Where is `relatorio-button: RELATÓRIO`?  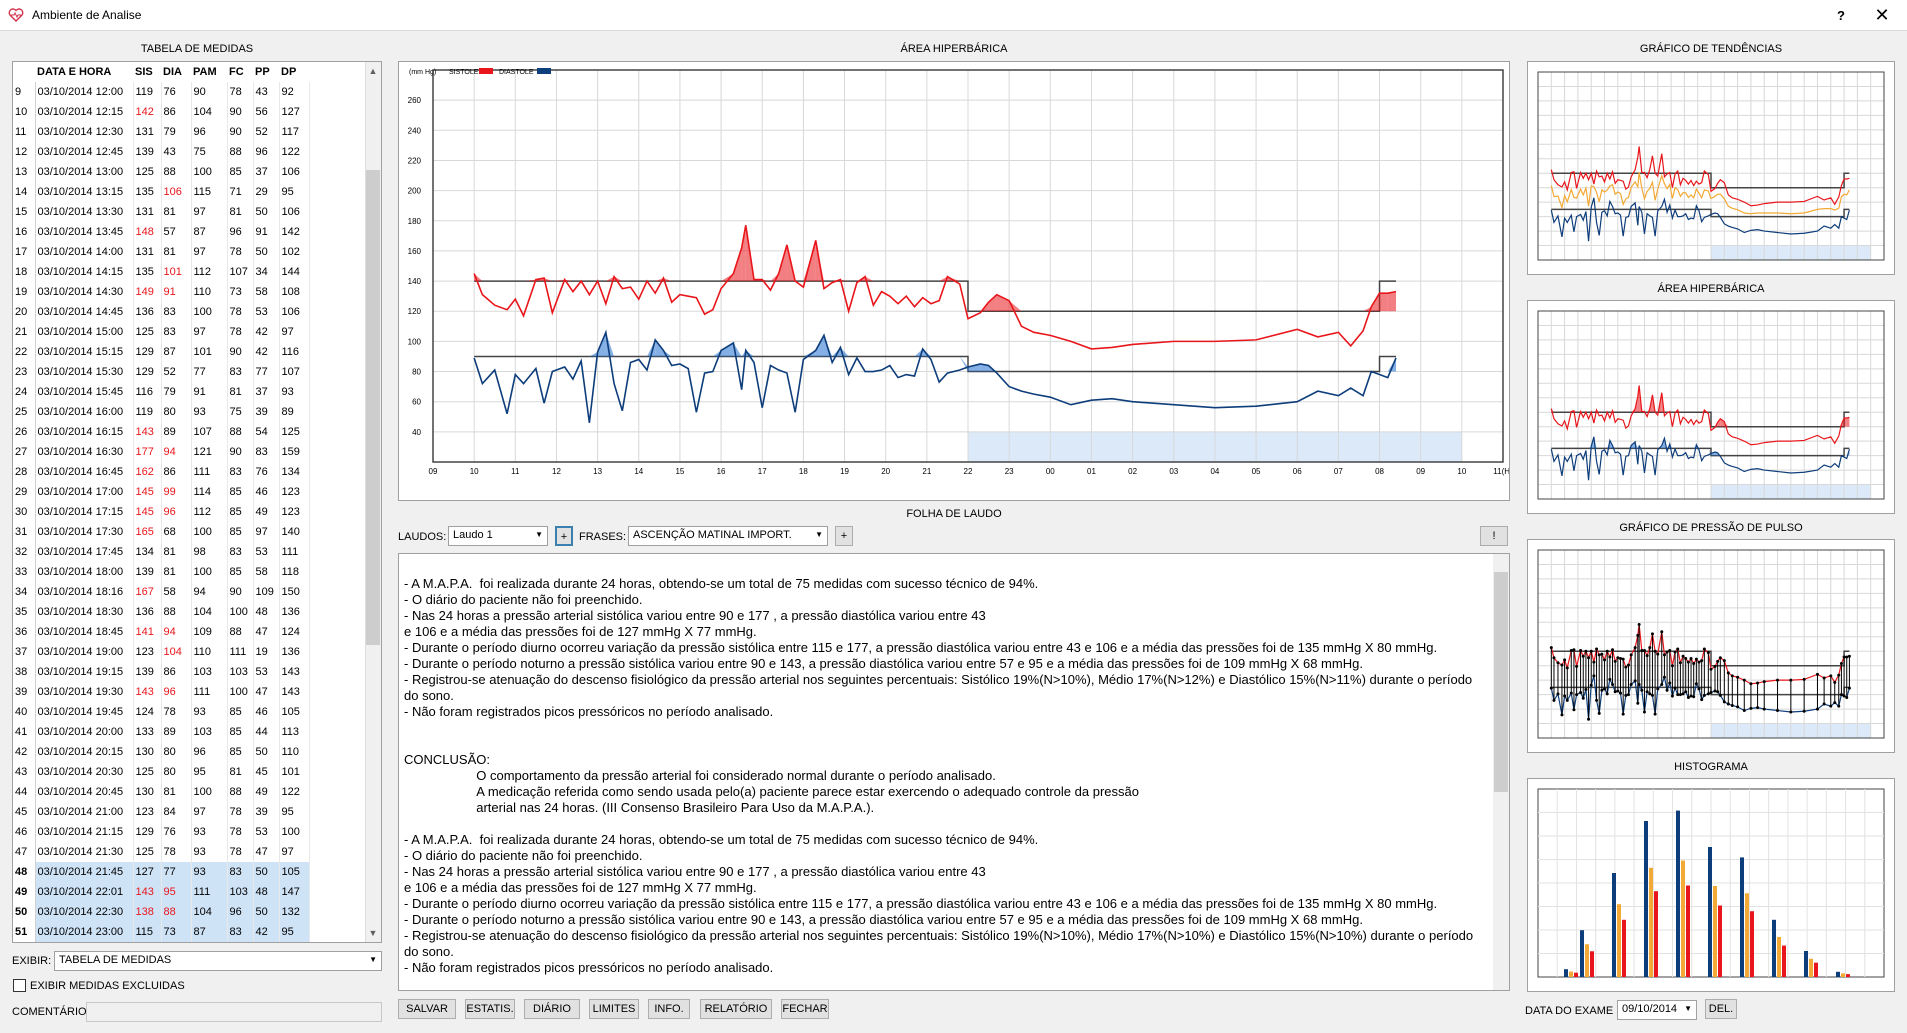
relatorio-button: RELATÓRIO is located at coordinates (736, 1009).